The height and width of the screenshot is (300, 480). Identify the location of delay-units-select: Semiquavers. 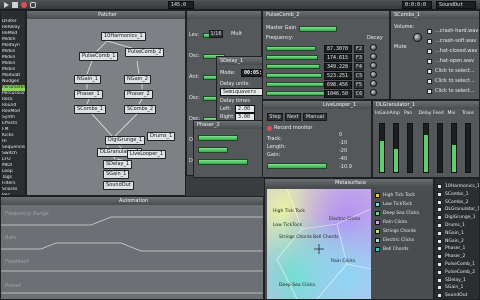
(242, 92).